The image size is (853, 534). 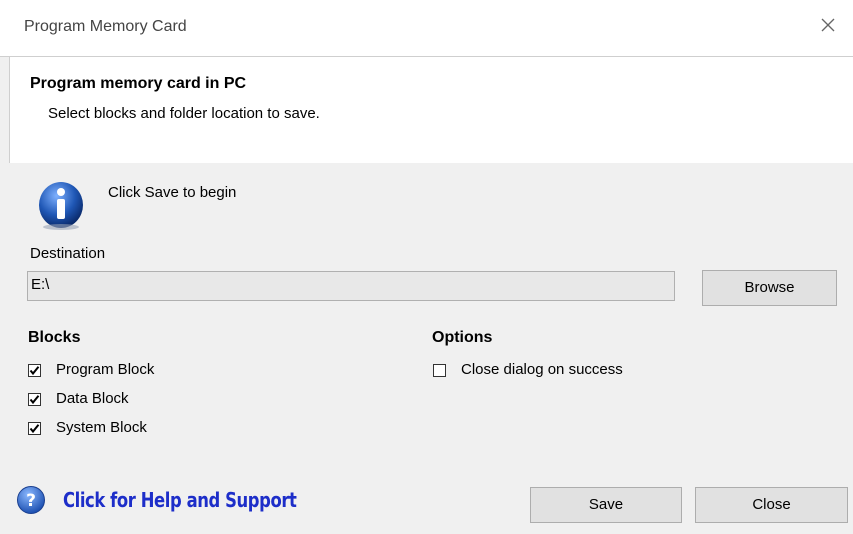 I want to click on save-button: Save, so click(x=606, y=505).